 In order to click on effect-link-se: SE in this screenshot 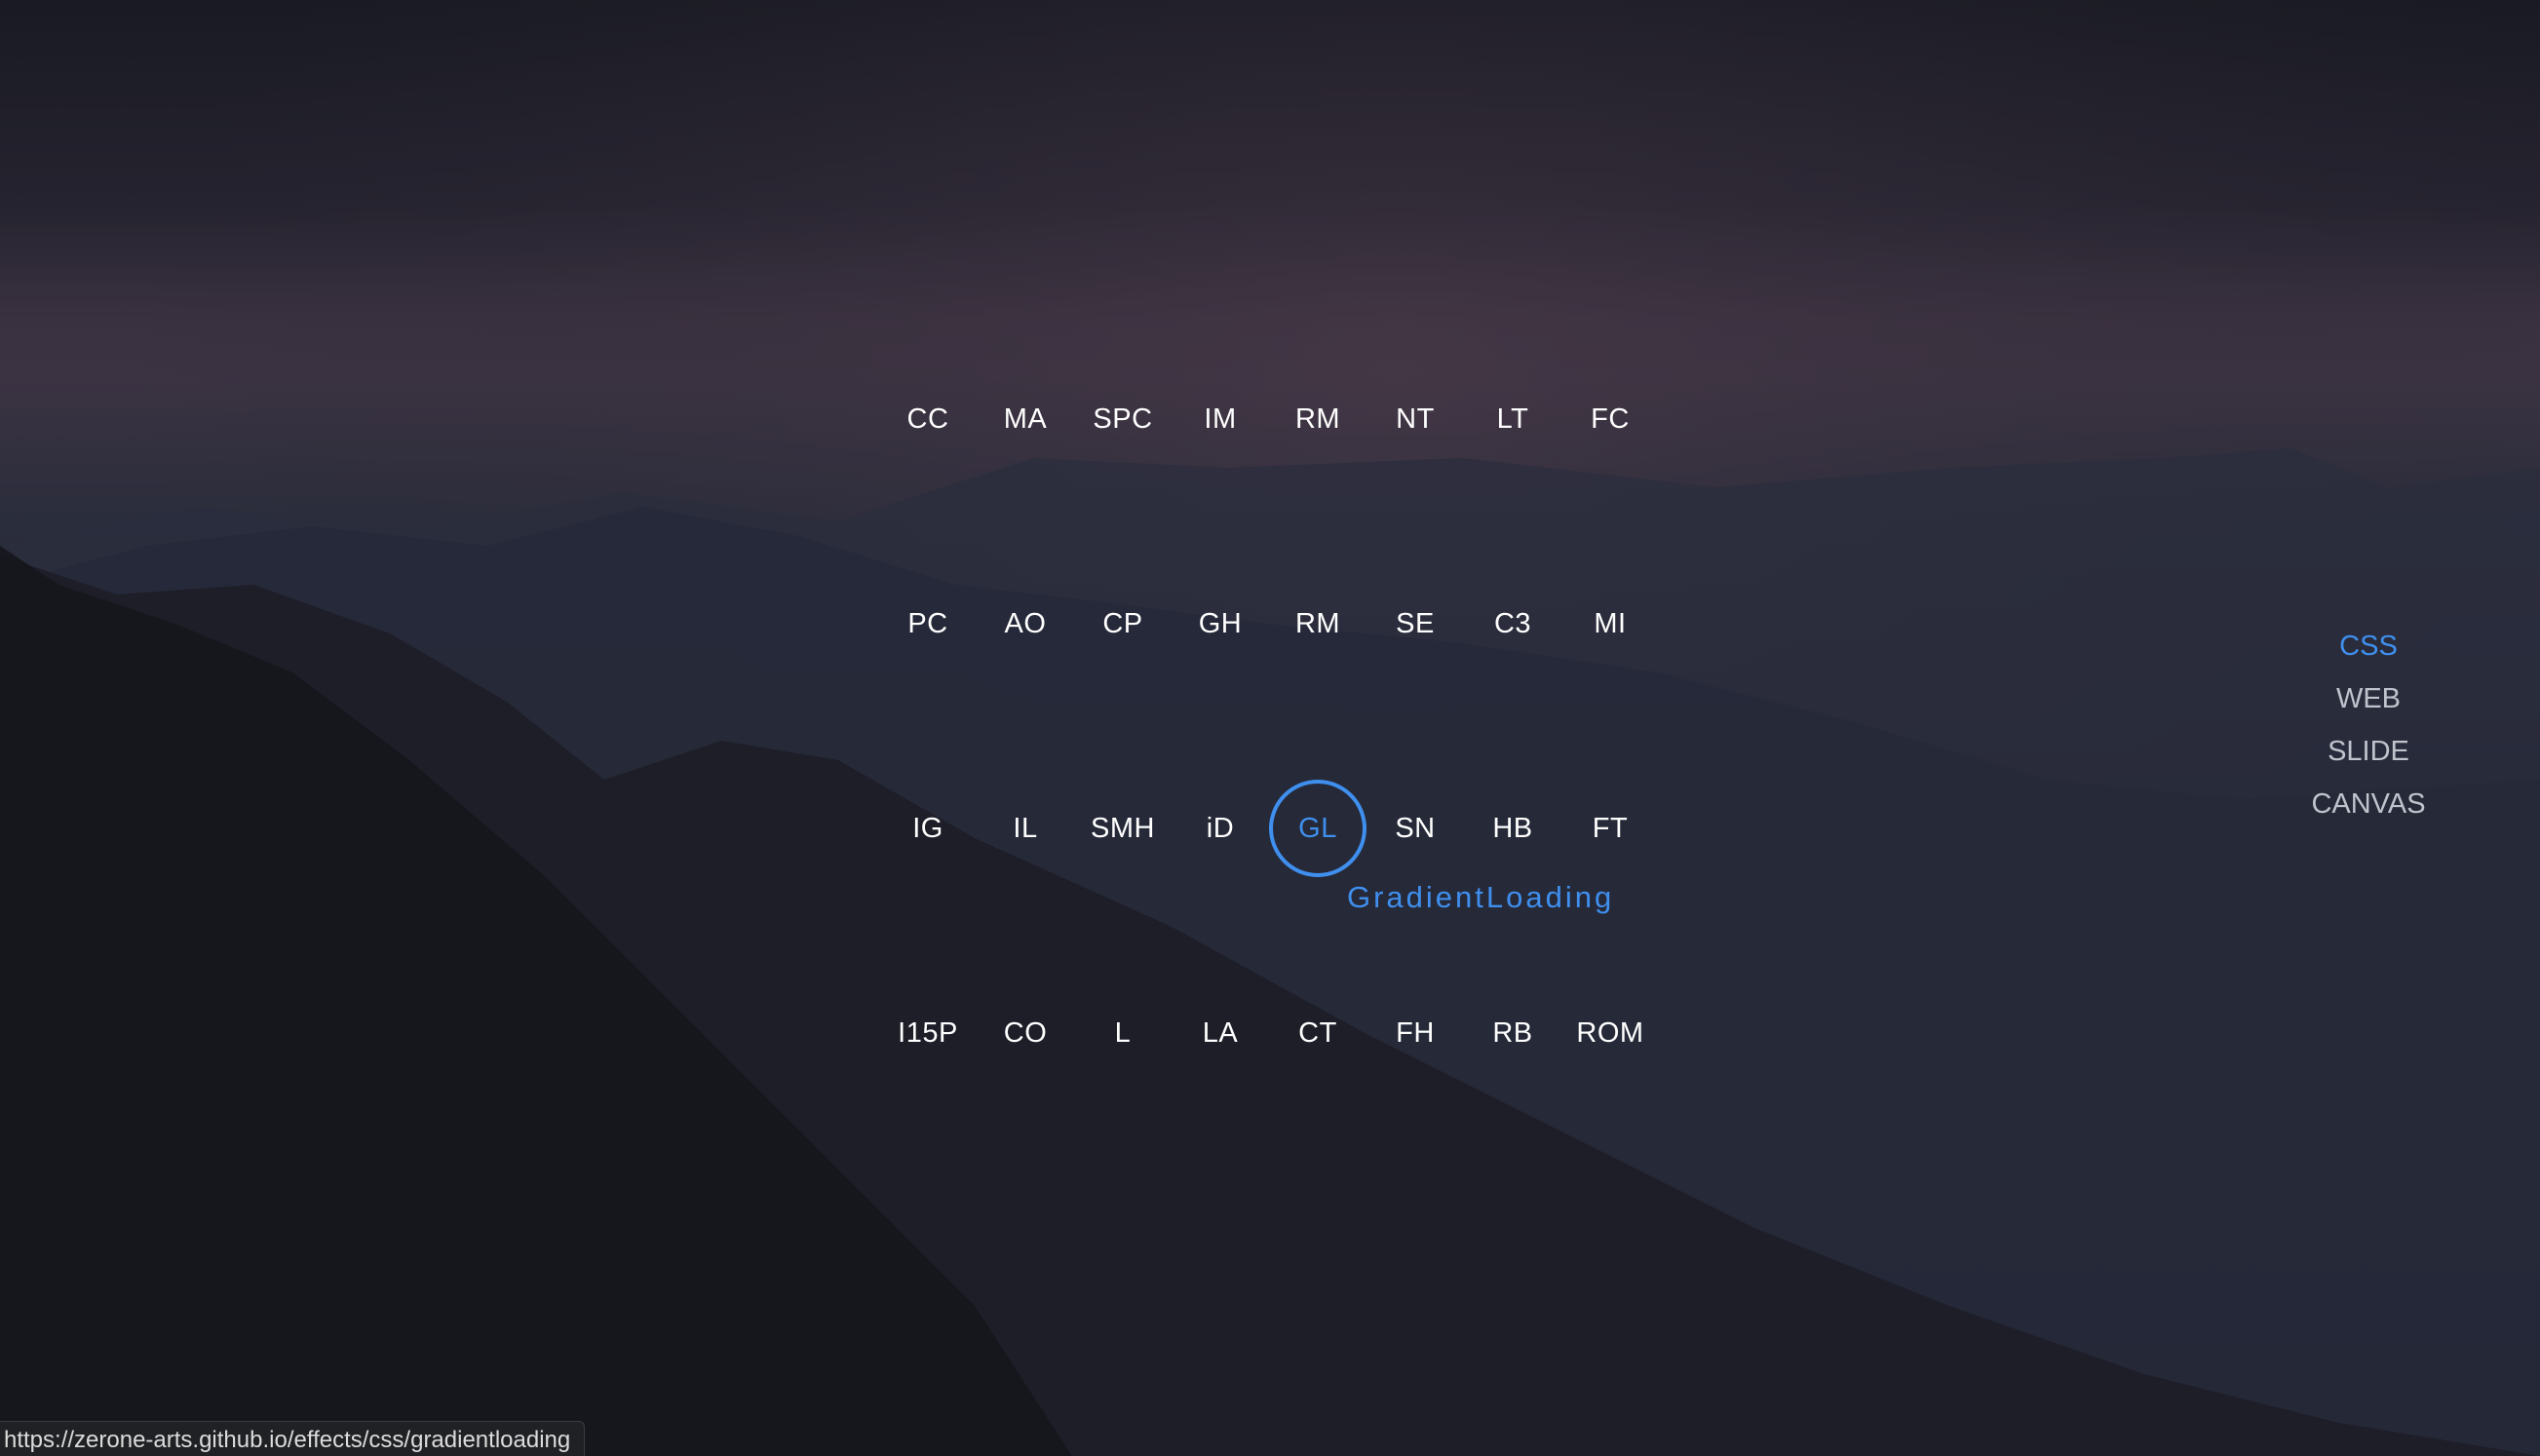, I will do `click(1415, 623)`.